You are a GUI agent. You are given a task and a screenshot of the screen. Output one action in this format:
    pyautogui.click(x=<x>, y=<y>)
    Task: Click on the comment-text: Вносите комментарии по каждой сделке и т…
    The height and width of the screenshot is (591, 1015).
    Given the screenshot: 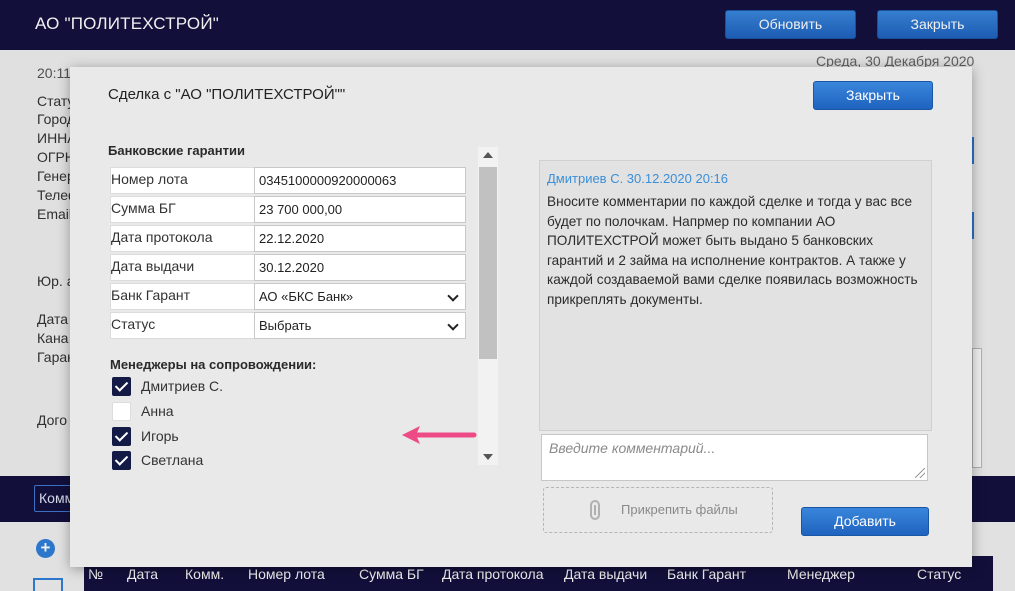 What is the action you would take?
    pyautogui.click(x=732, y=250)
    